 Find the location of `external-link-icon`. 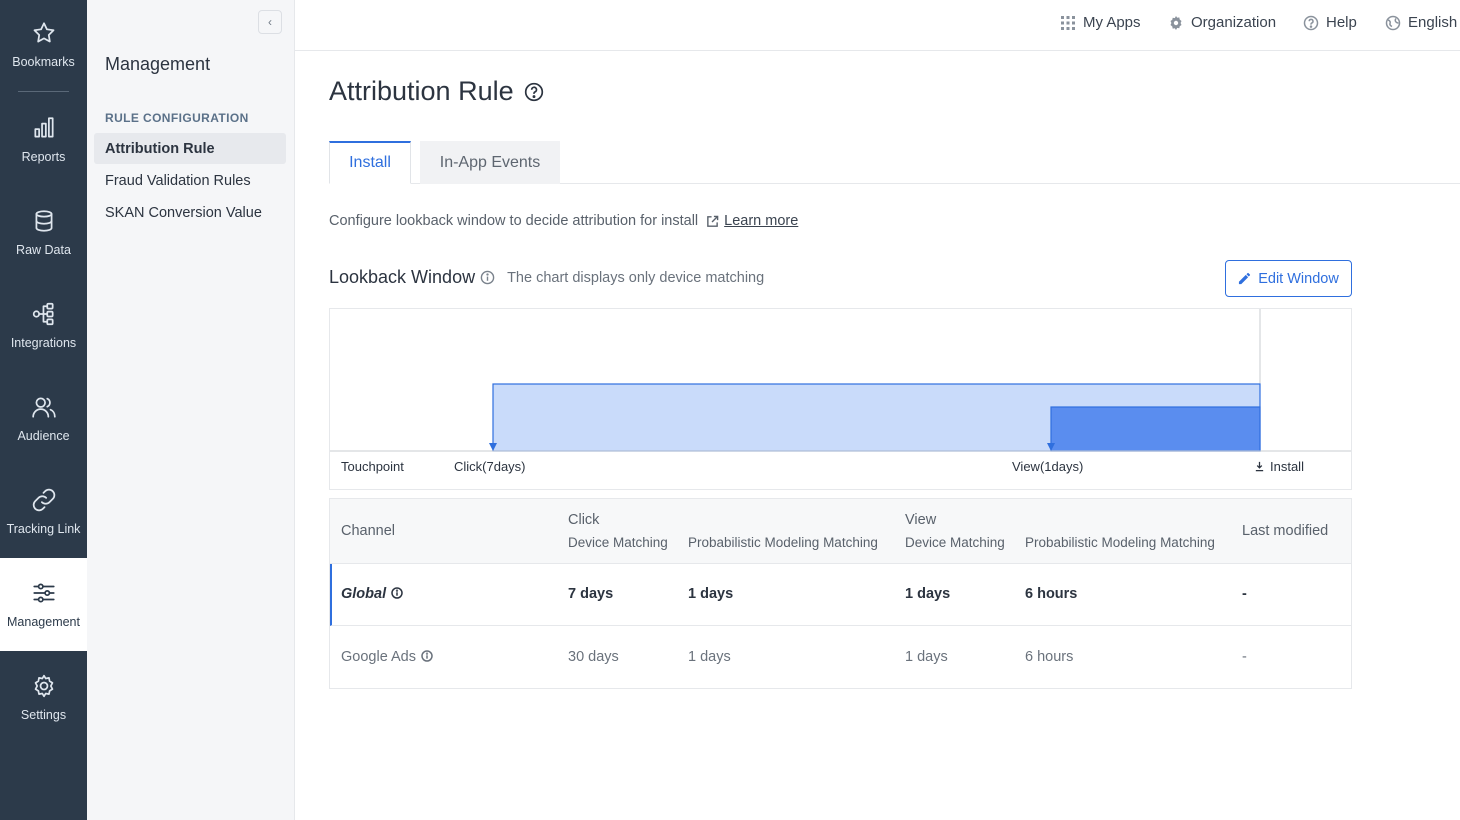

external-link-icon is located at coordinates (713, 221).